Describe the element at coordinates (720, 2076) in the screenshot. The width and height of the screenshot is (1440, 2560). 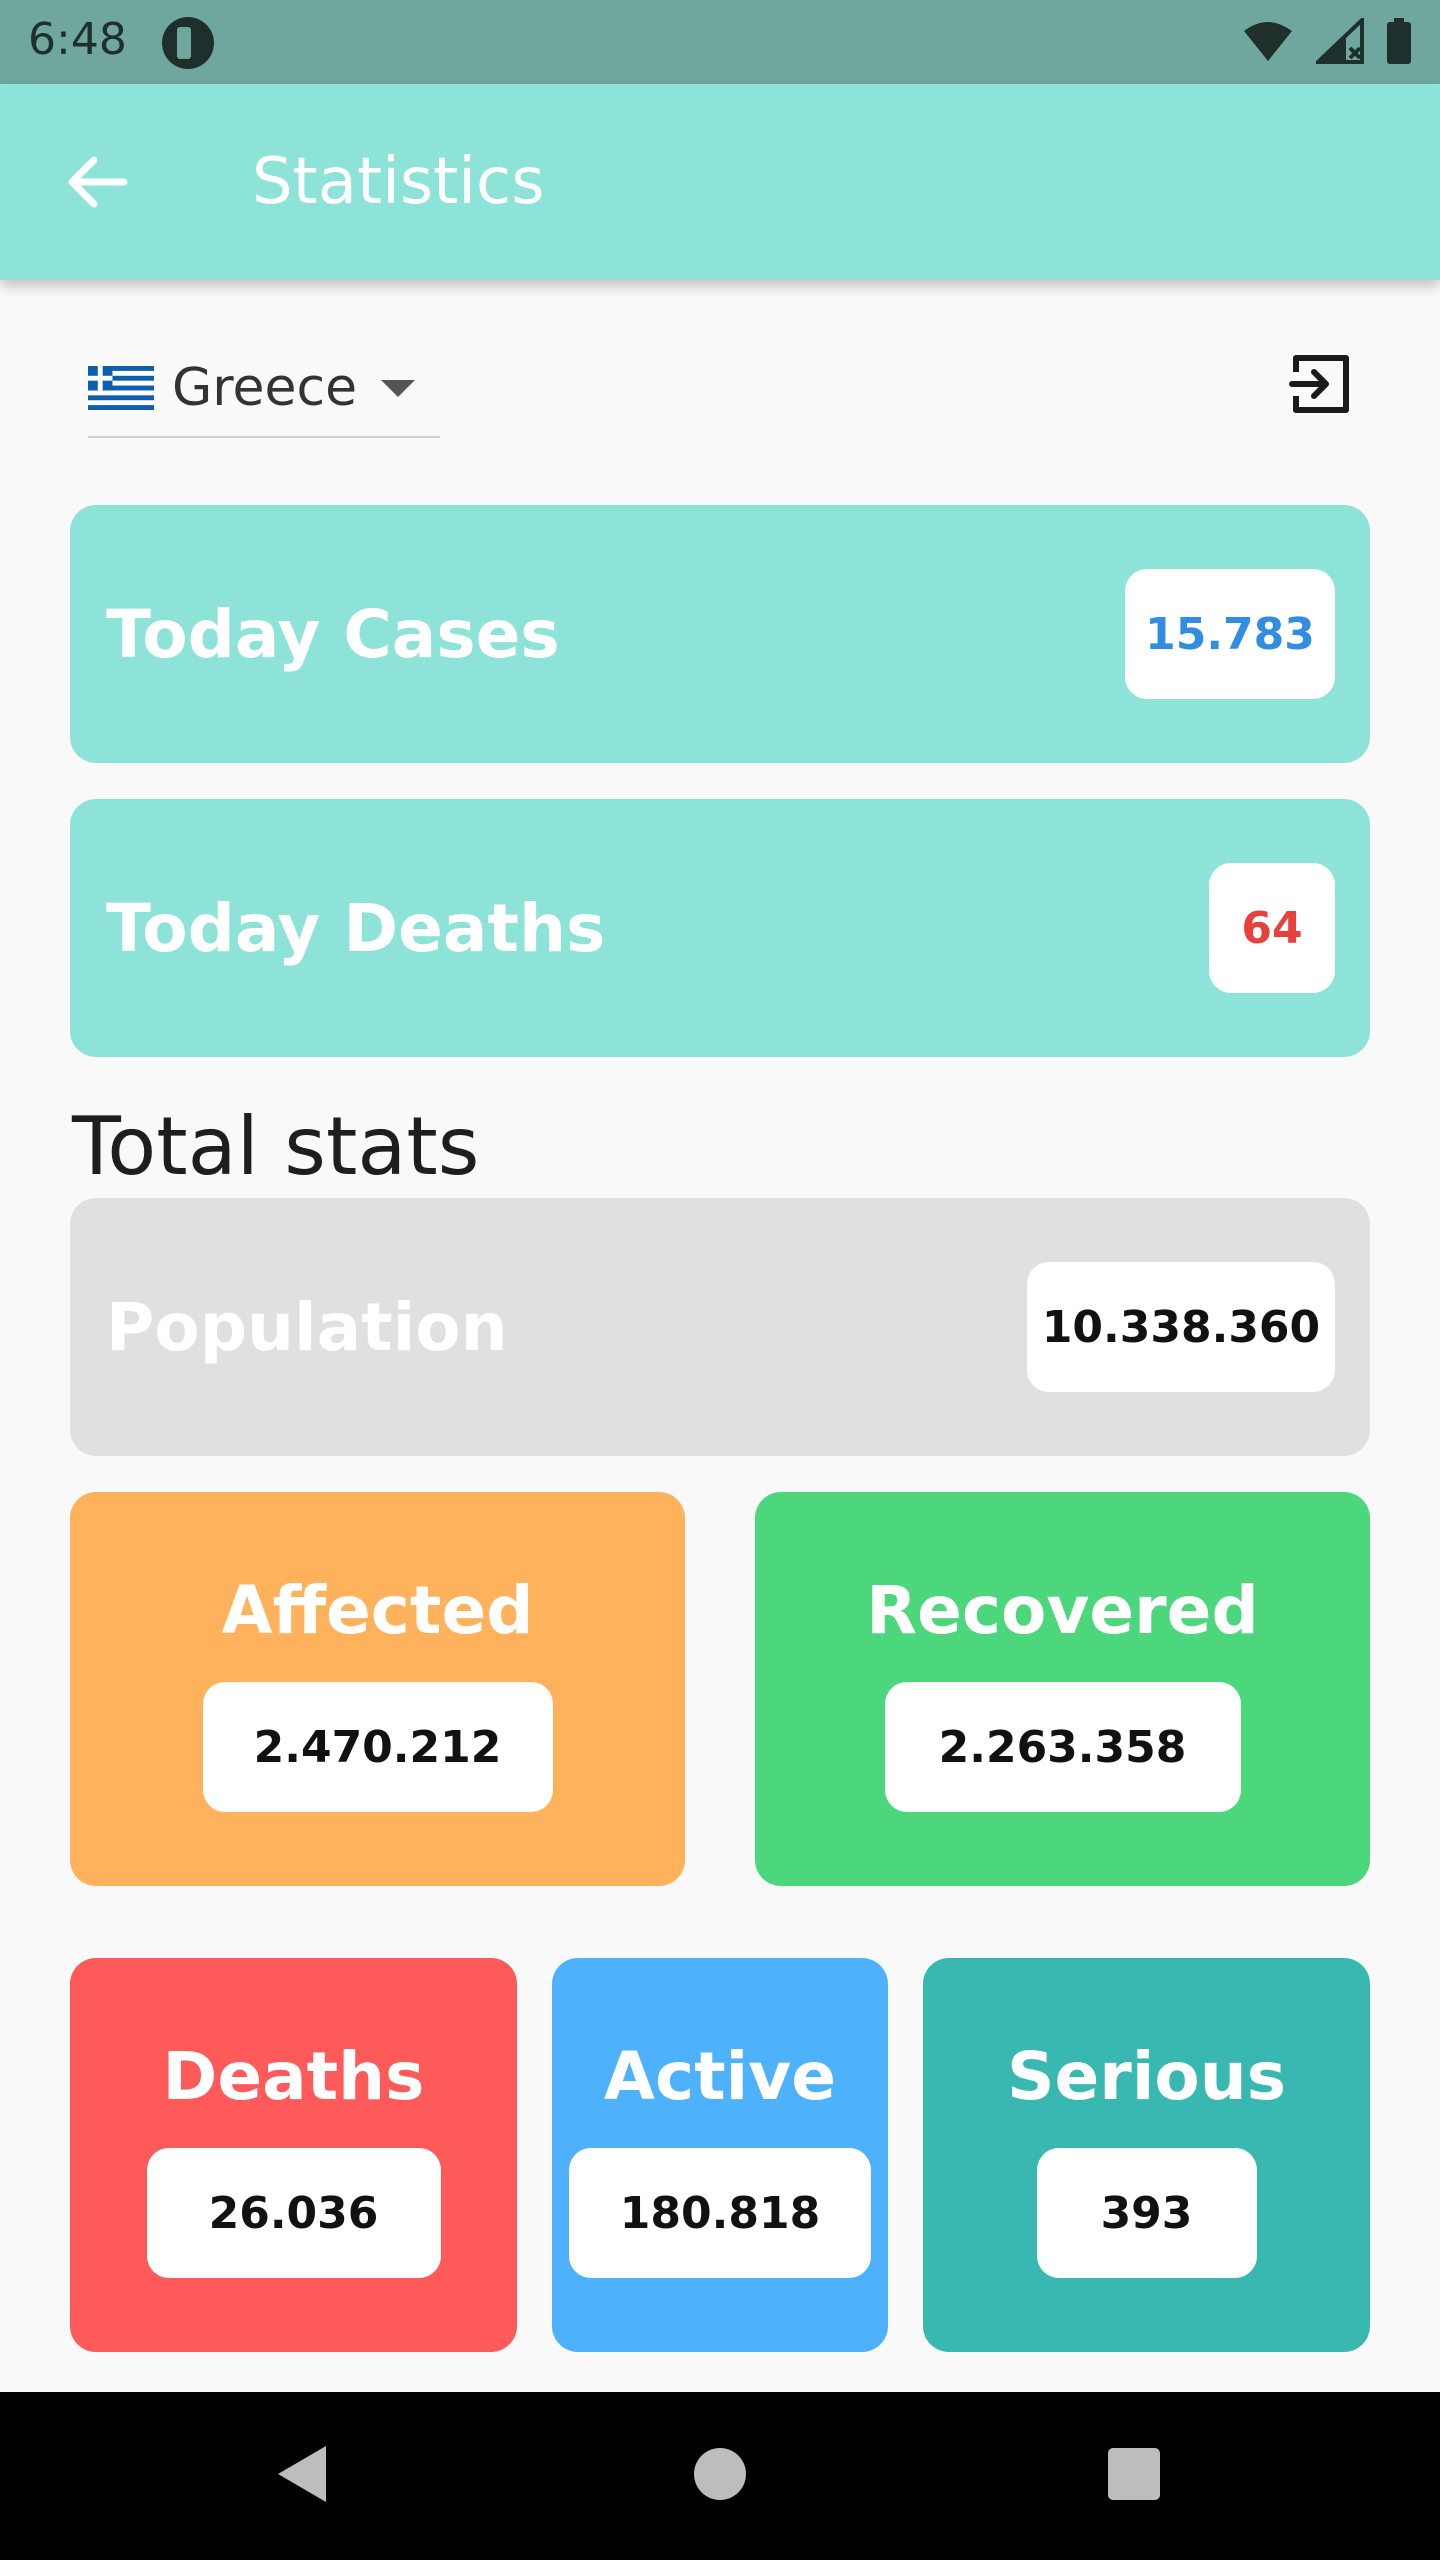
I see `active-label: Active` at that location.